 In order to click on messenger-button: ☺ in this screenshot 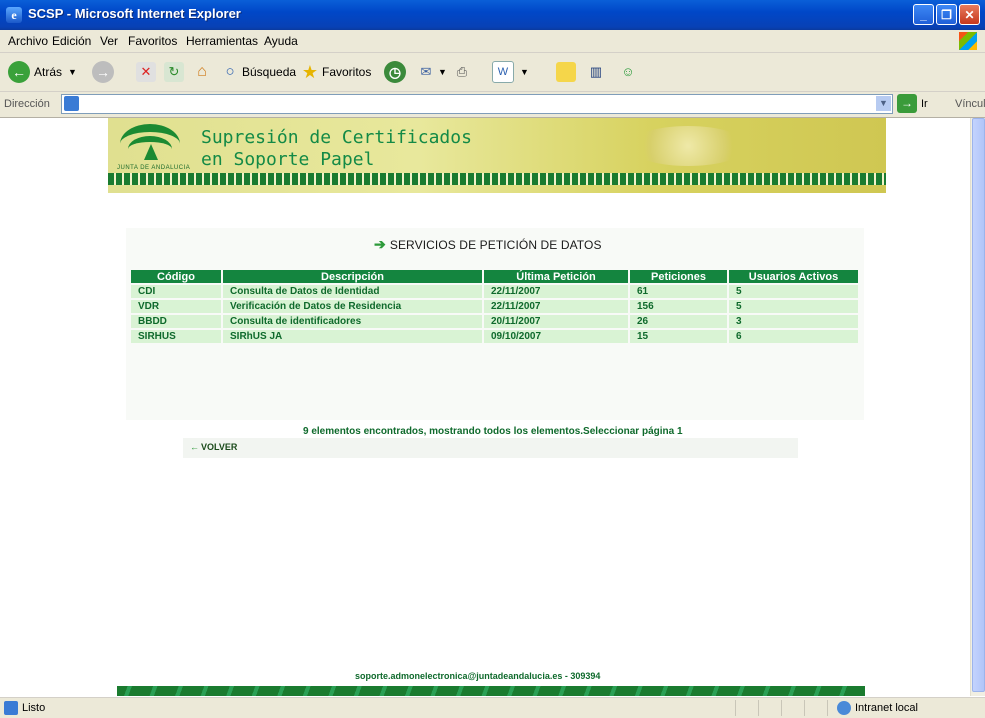, I will do `click(628, 72)`.